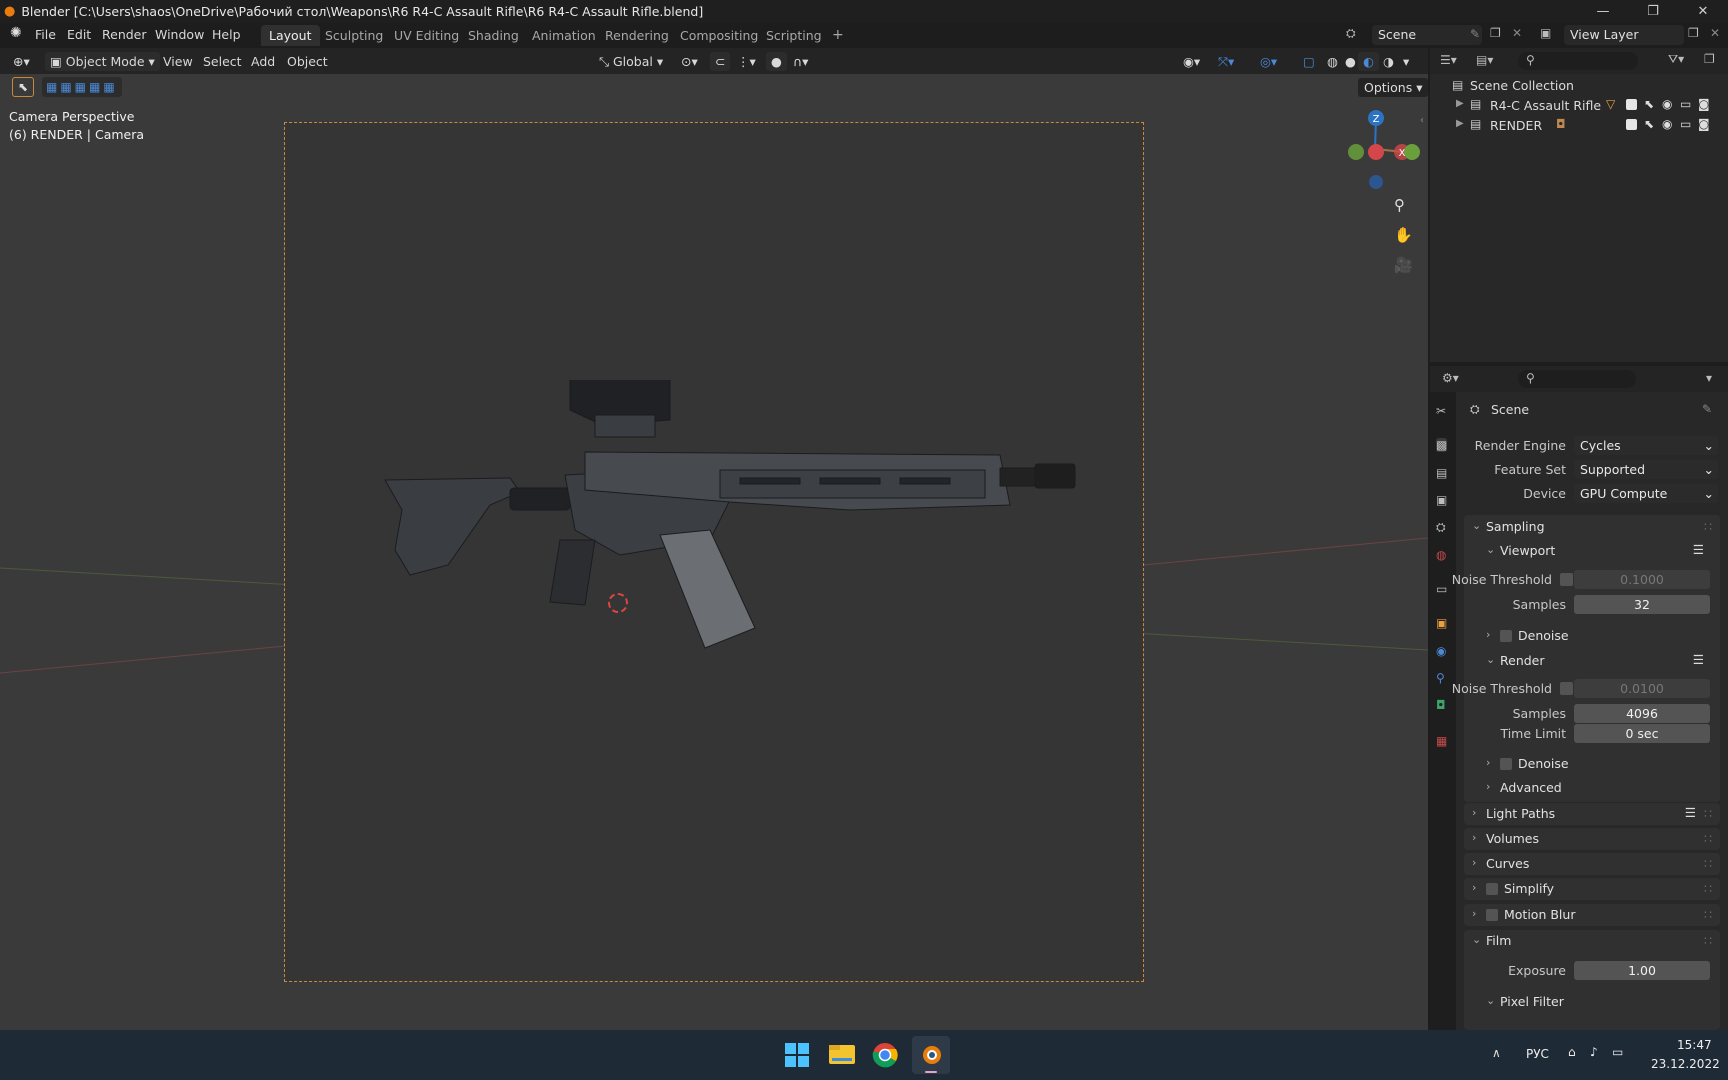 The image size is (1728, 1080). What do you see at coordinates (618, 603) in the screenshot?
I see `3d-cursor-icon` at bounding box center [618, 603].